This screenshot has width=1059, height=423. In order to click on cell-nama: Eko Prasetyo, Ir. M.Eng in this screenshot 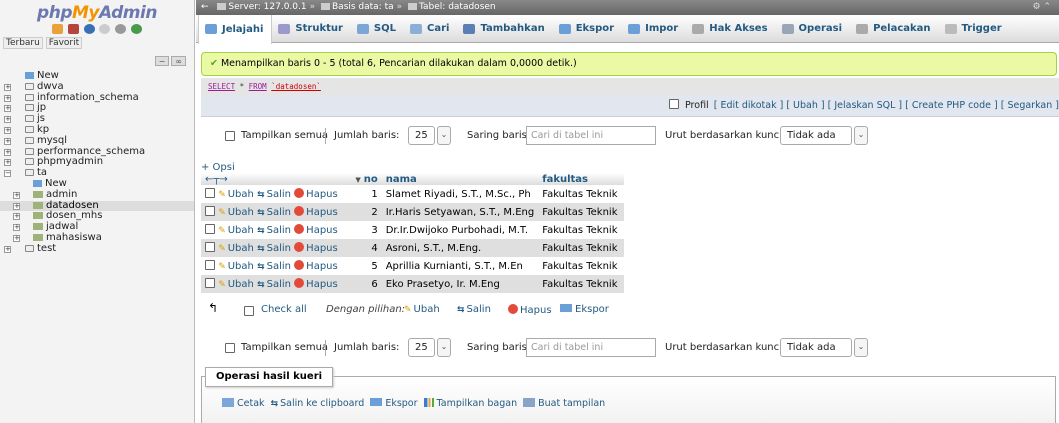, I will do `click(460, 284)`.